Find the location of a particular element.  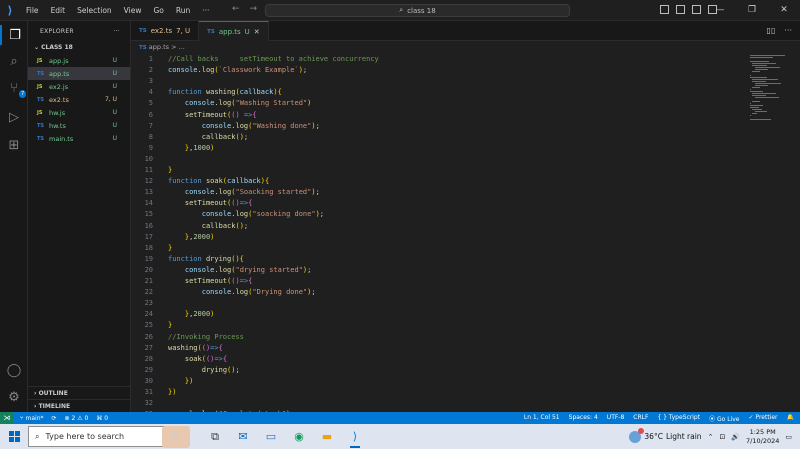

indentation: Spaces: 4 is located at coordinates (583, 418).